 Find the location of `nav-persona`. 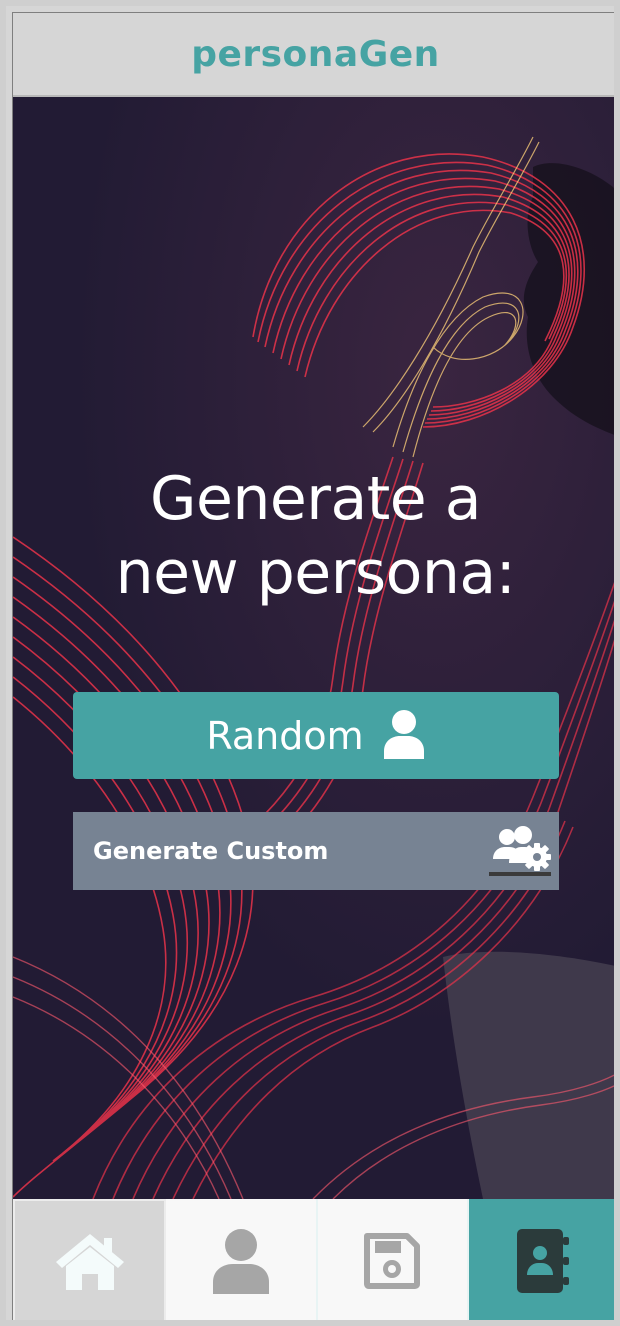

nav-persona is located at coordinates (242, 1259).